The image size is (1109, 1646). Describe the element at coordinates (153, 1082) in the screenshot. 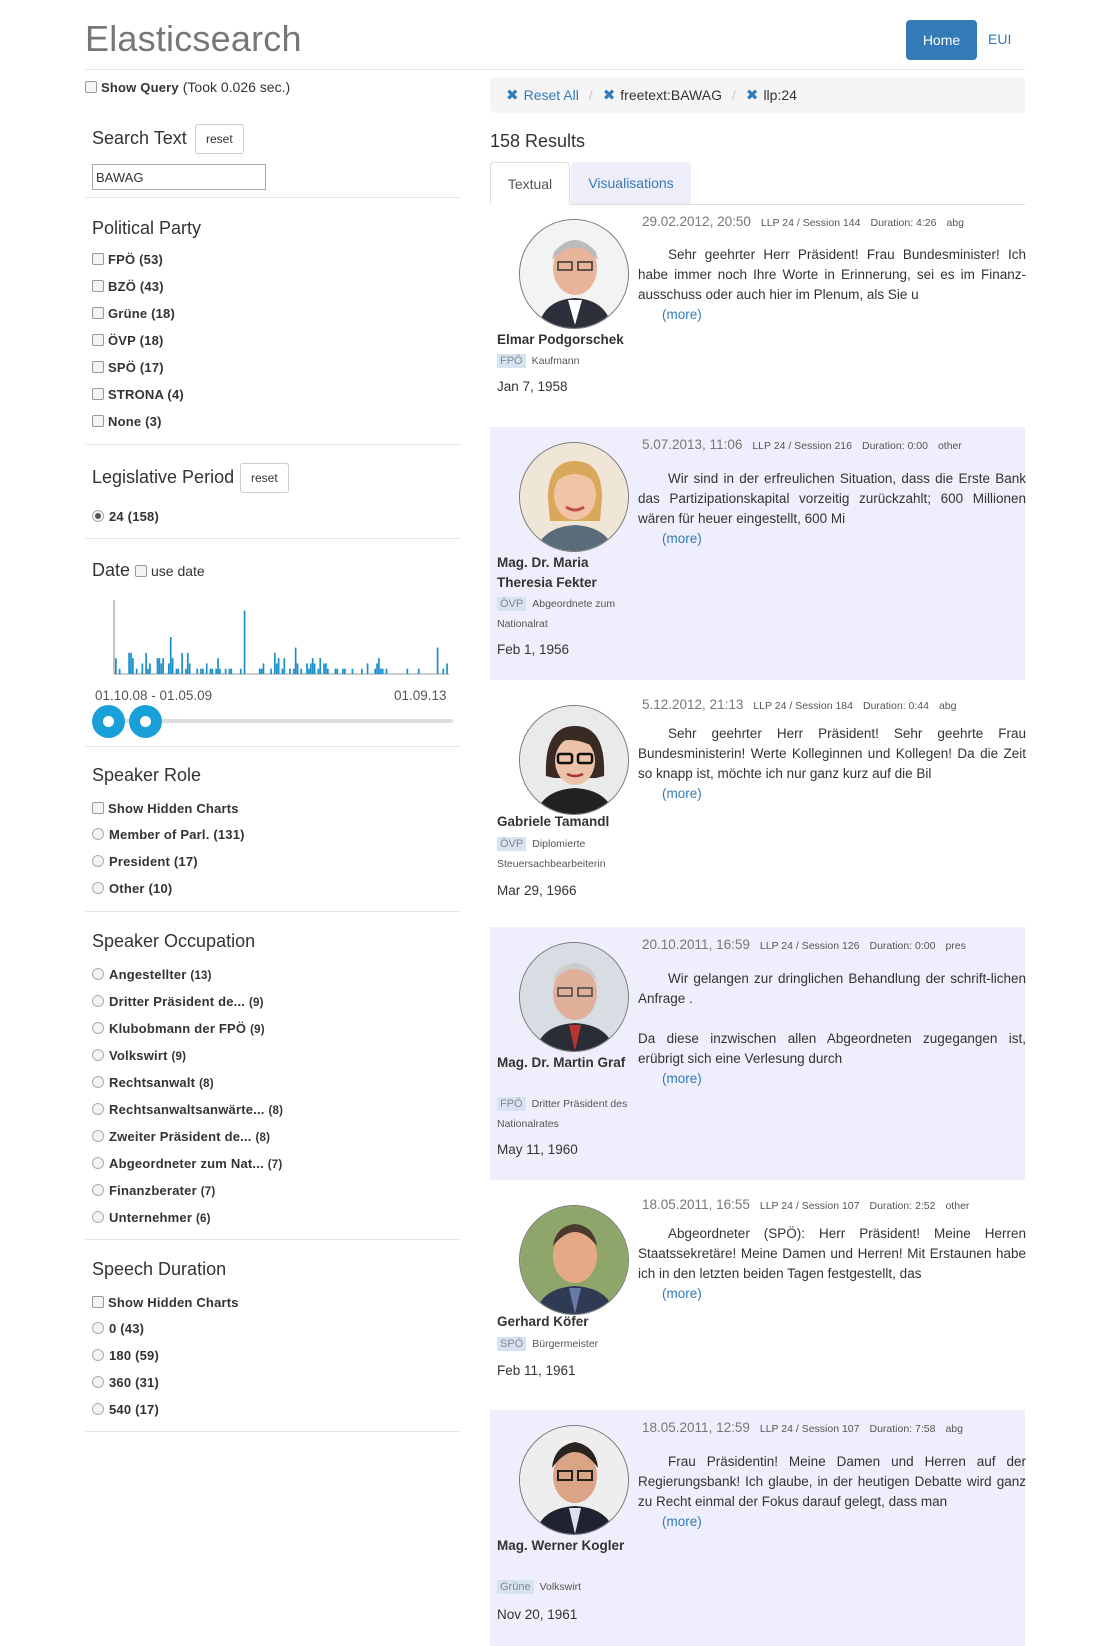

I see `occupation-option: Rechtsanwalt (8)` at that location.